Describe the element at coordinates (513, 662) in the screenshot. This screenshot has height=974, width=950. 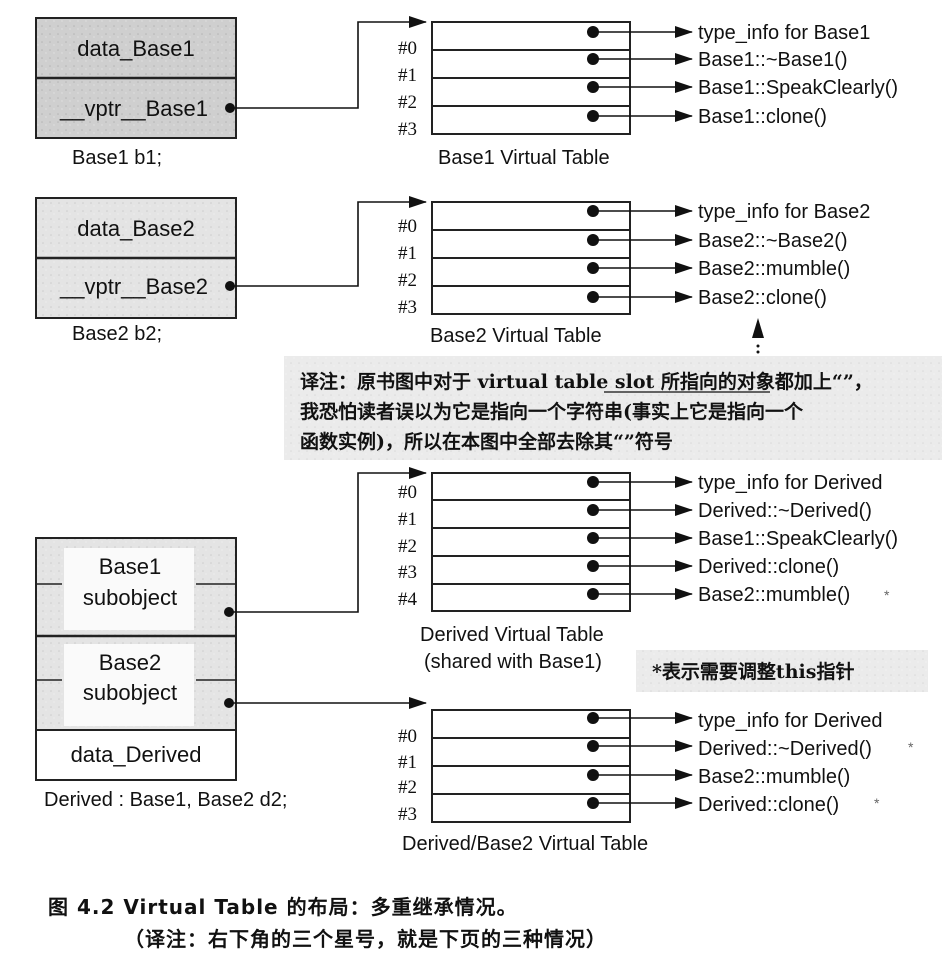
I see `derived-vtable-title-2: (shared with Base1)` at that location.